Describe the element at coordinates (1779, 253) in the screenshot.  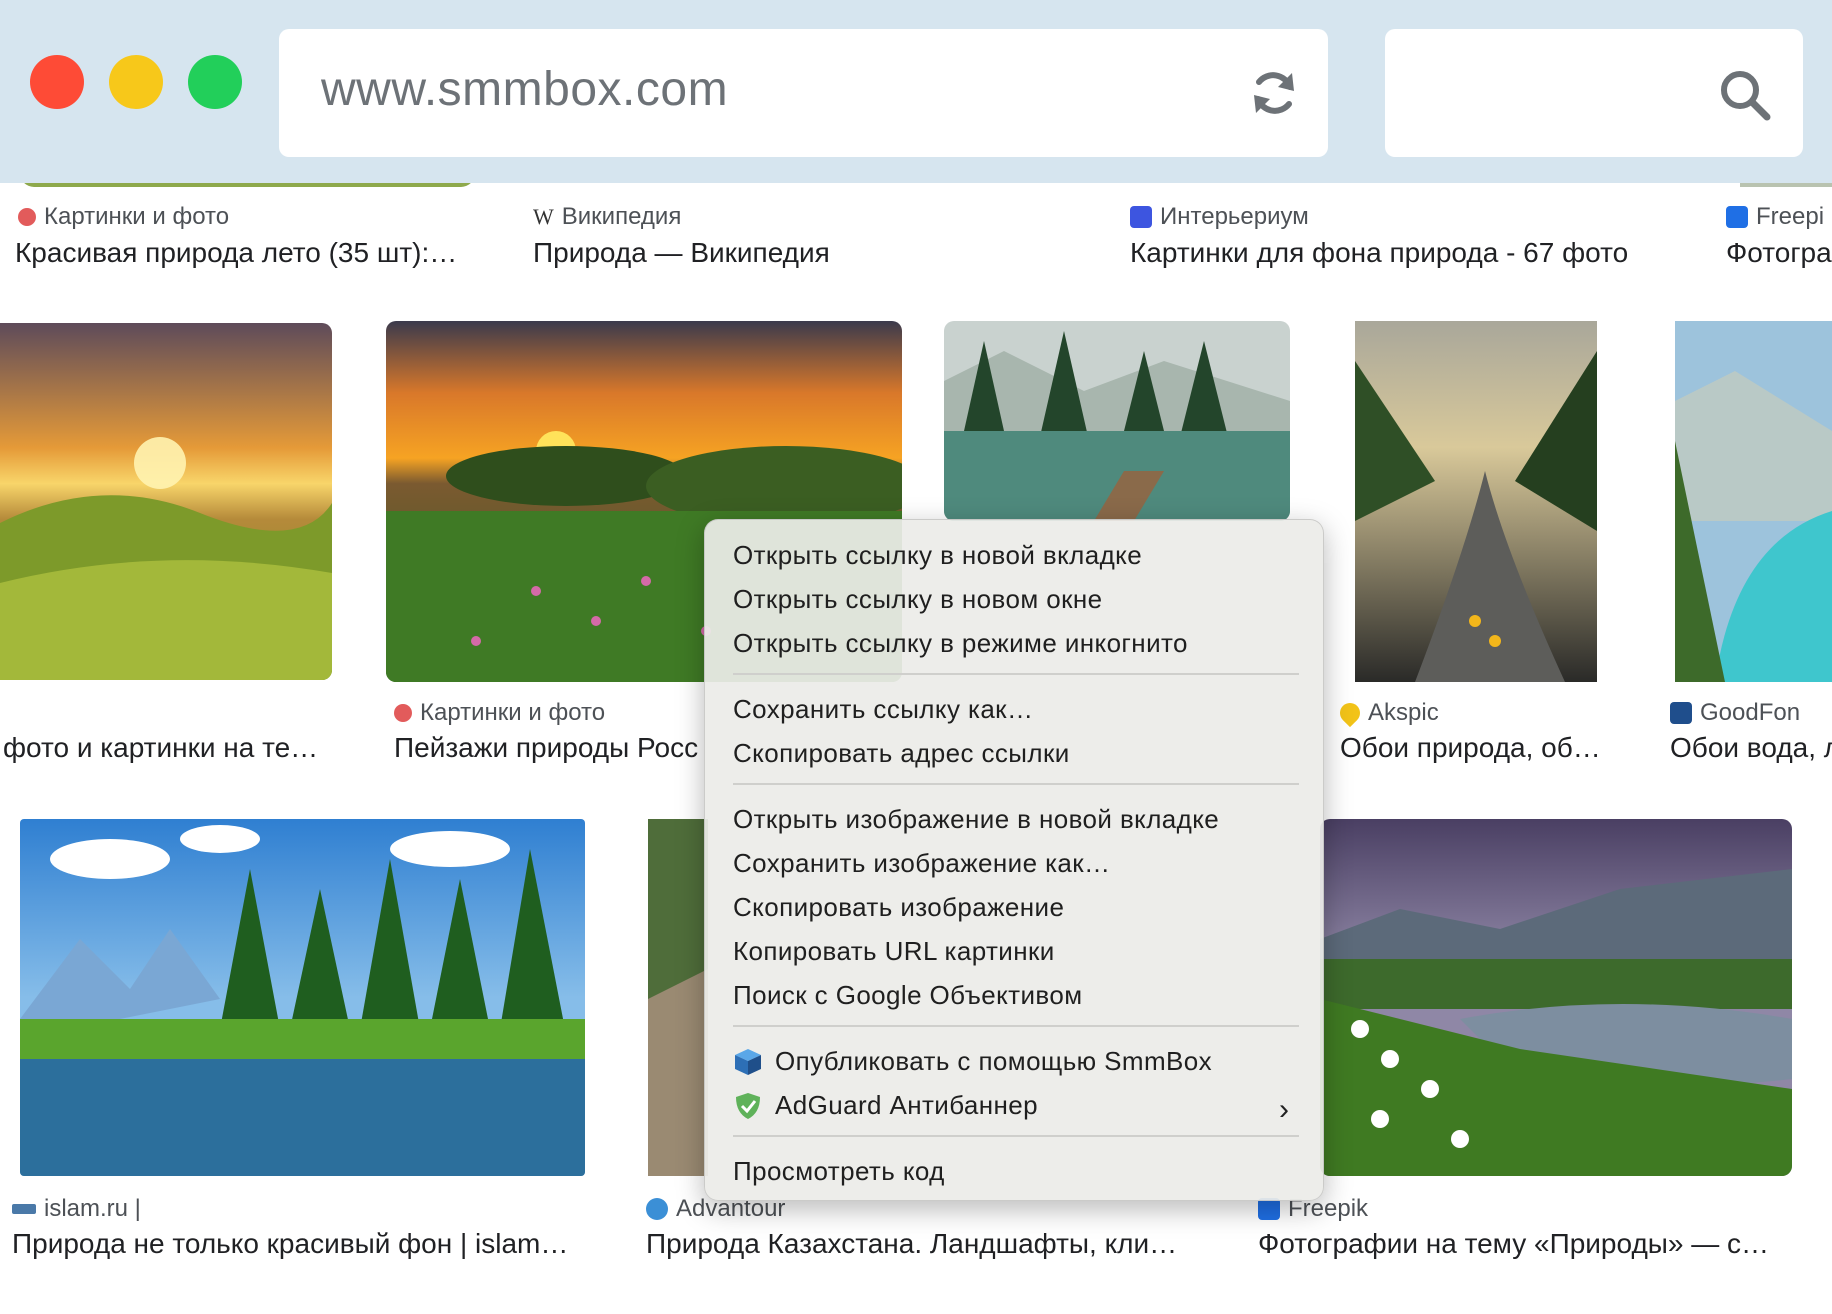
I see `result-title: Фотогра` at that location.